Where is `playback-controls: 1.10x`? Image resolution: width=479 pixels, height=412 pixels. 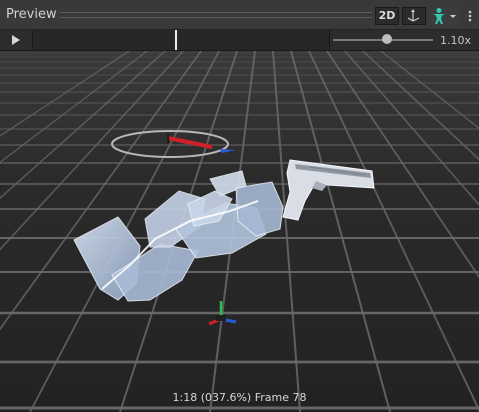 playback-controls: 1.10x is located at coordinates (239, 40).